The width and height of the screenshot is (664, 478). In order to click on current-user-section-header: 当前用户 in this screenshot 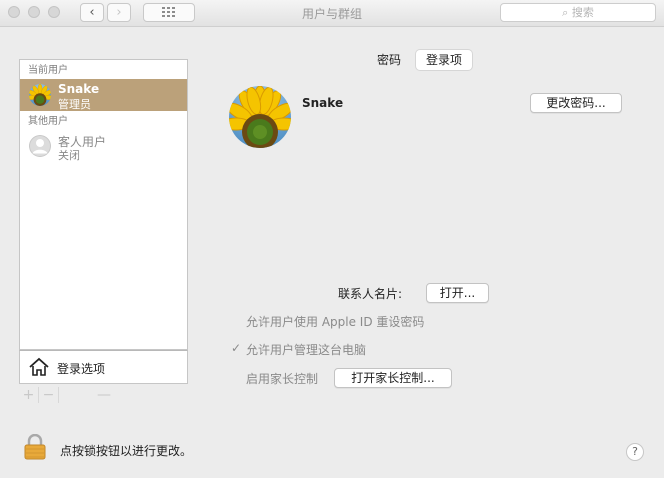, I will do `click(48, 70)`.